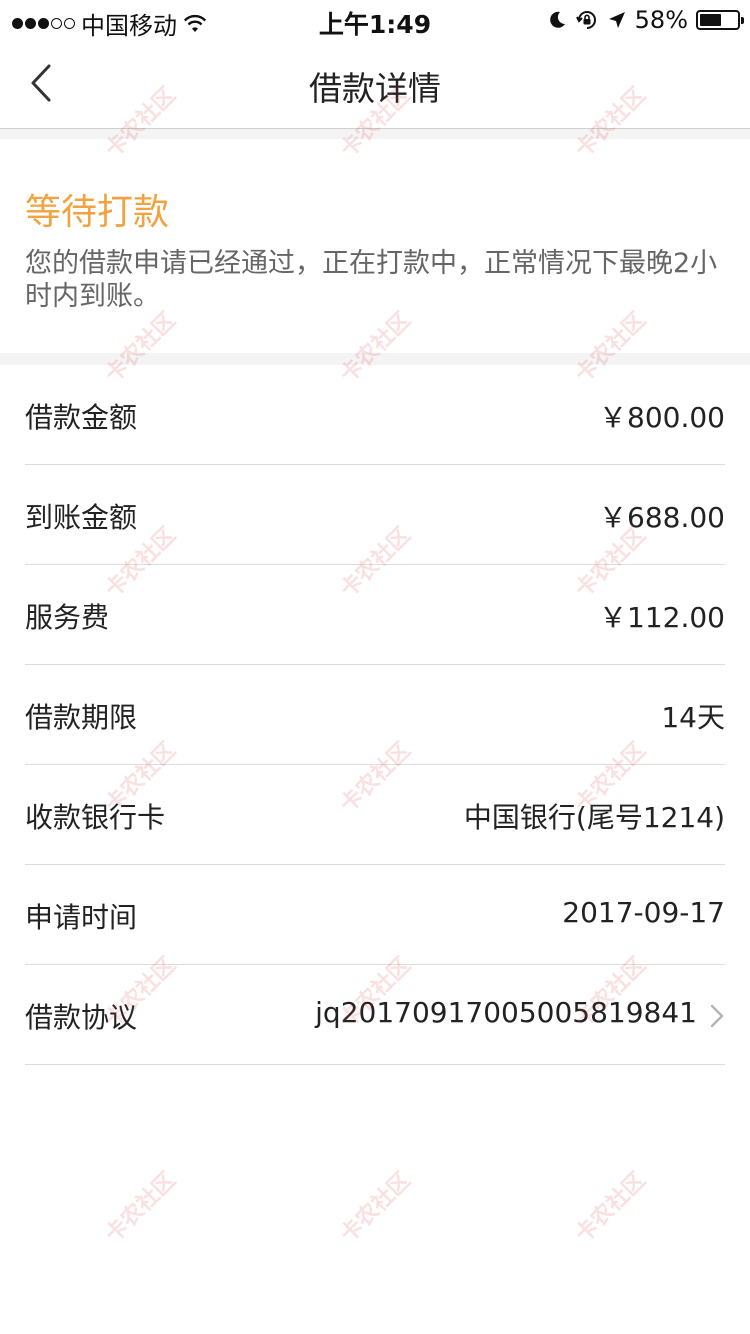 The image size is (750, 1334). I want to click on row-label: 到账金额, so click(81, 517).